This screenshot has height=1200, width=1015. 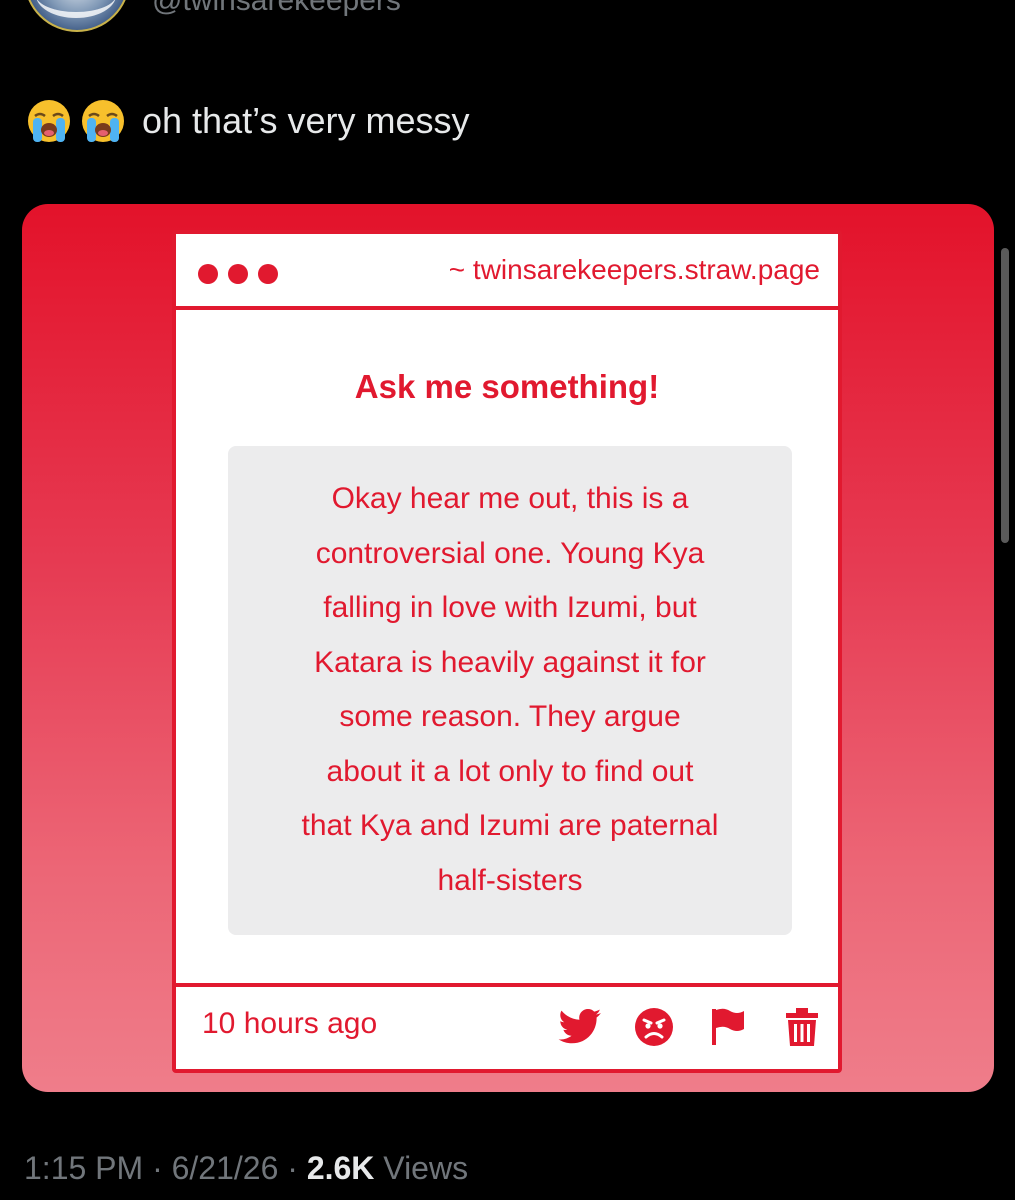 I want to click on flag-icon, so click(x=728, y=1027).